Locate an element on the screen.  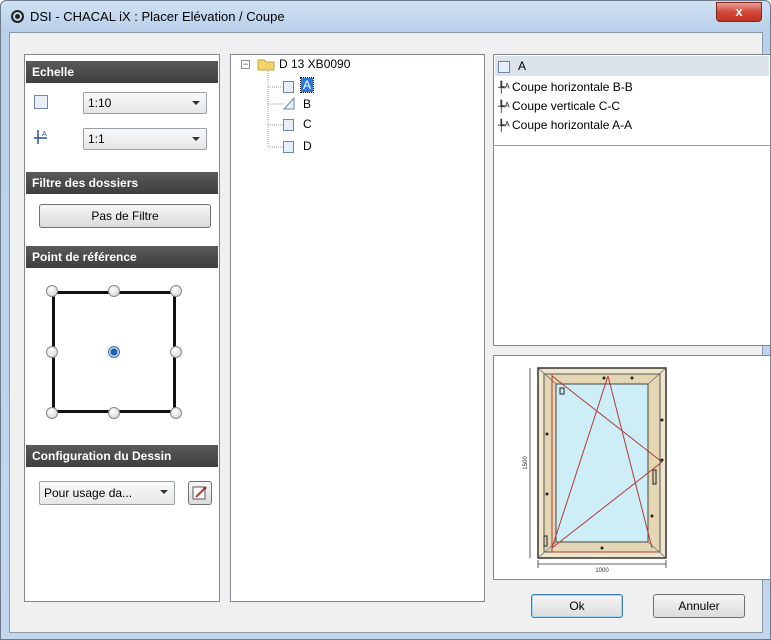
tree-node-b: B is located at coordinates (307, 104).